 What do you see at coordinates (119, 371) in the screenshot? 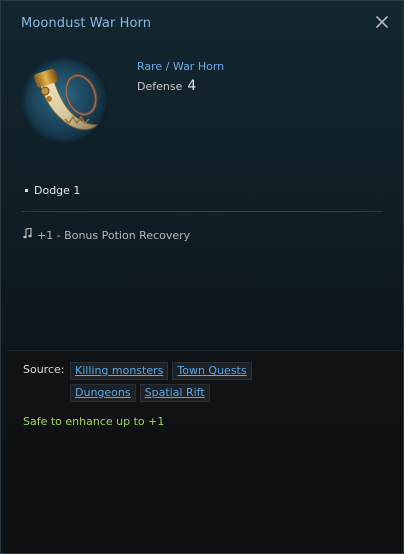
I see `source-tag-killing-monsters: Killing monsters` at bounding box center [119, 371].